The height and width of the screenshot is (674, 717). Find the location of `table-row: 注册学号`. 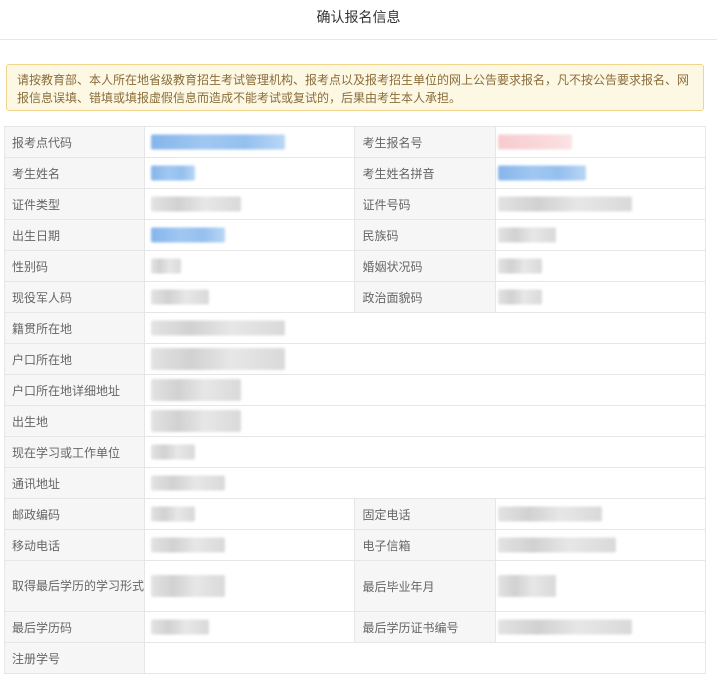

table-row: 注册学号 is located at coordinates (354, 658).